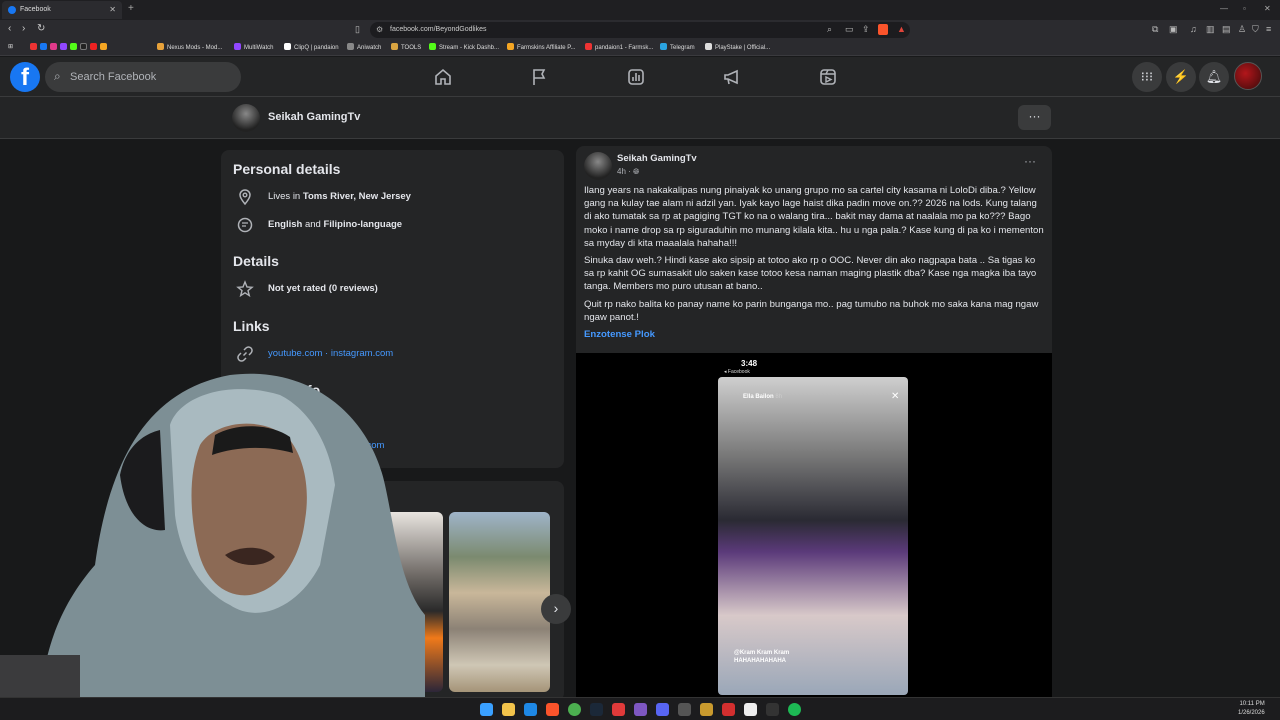 This screenshot has width=1280, height=720. I want to click on sidebar-icon: ▥, so click(1210, 29).